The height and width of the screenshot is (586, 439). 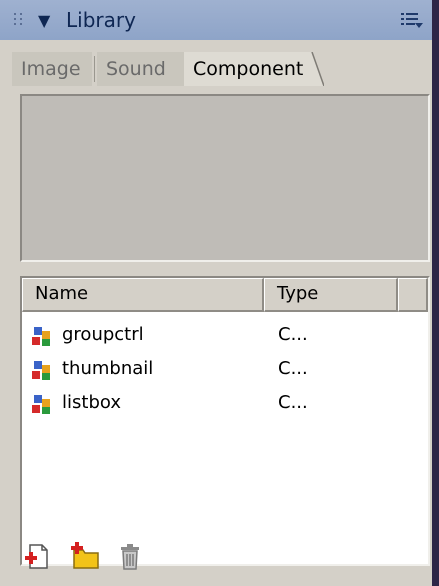 What do you see at coordinates (86, 557) in the screenshot?
I see `new-folder-icon` at bounding box center [86, 557].